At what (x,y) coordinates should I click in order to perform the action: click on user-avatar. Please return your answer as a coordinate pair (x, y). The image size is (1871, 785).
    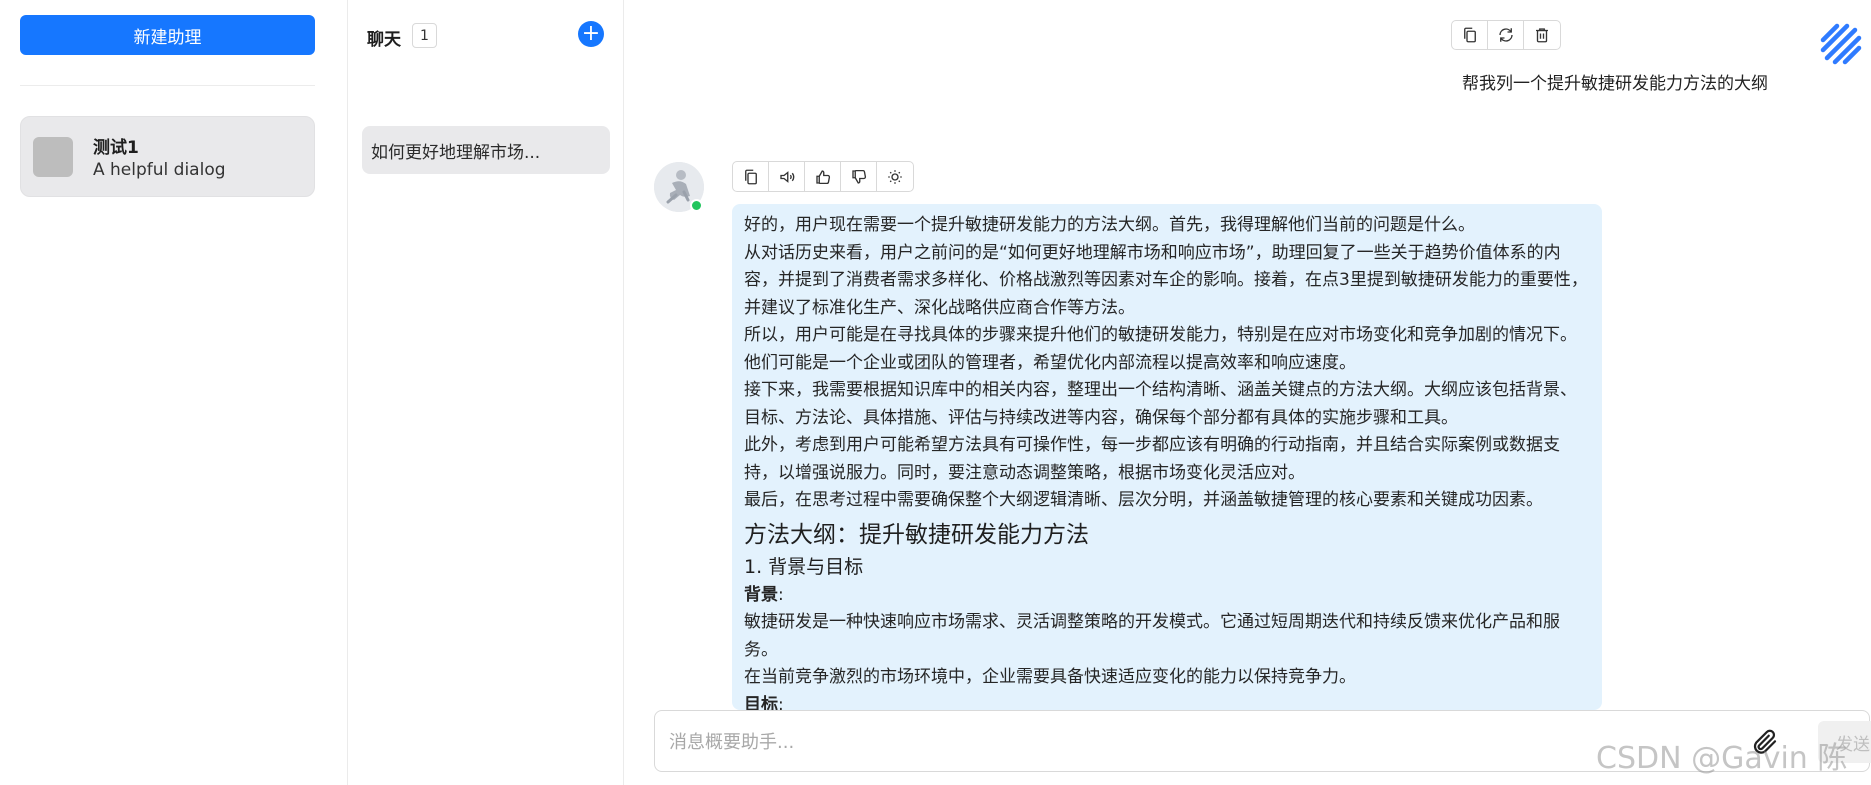
    Looking at the image, I should click on (1841, 44).